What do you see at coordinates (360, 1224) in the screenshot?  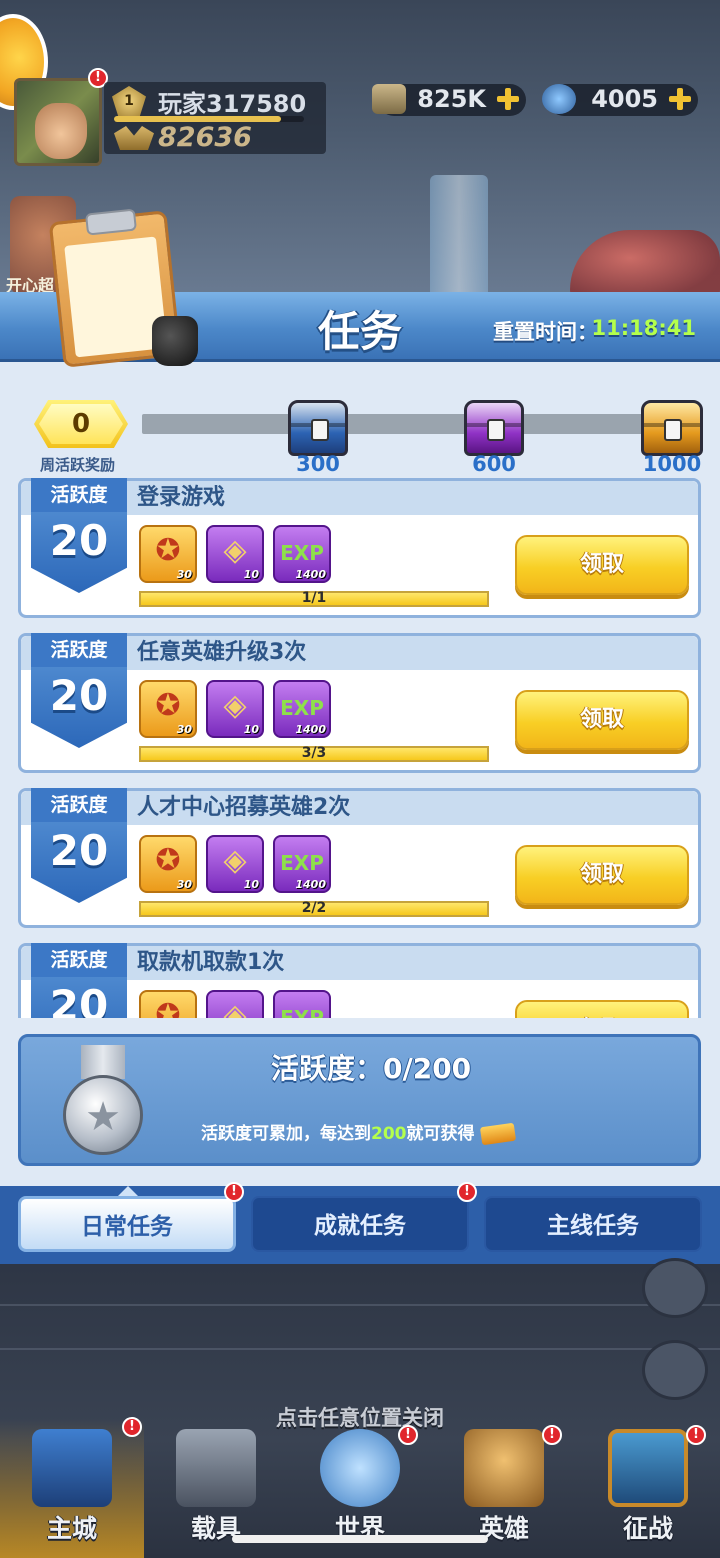 I see `tab-achievement: 成就任务` at bounding box center [360, 1224].